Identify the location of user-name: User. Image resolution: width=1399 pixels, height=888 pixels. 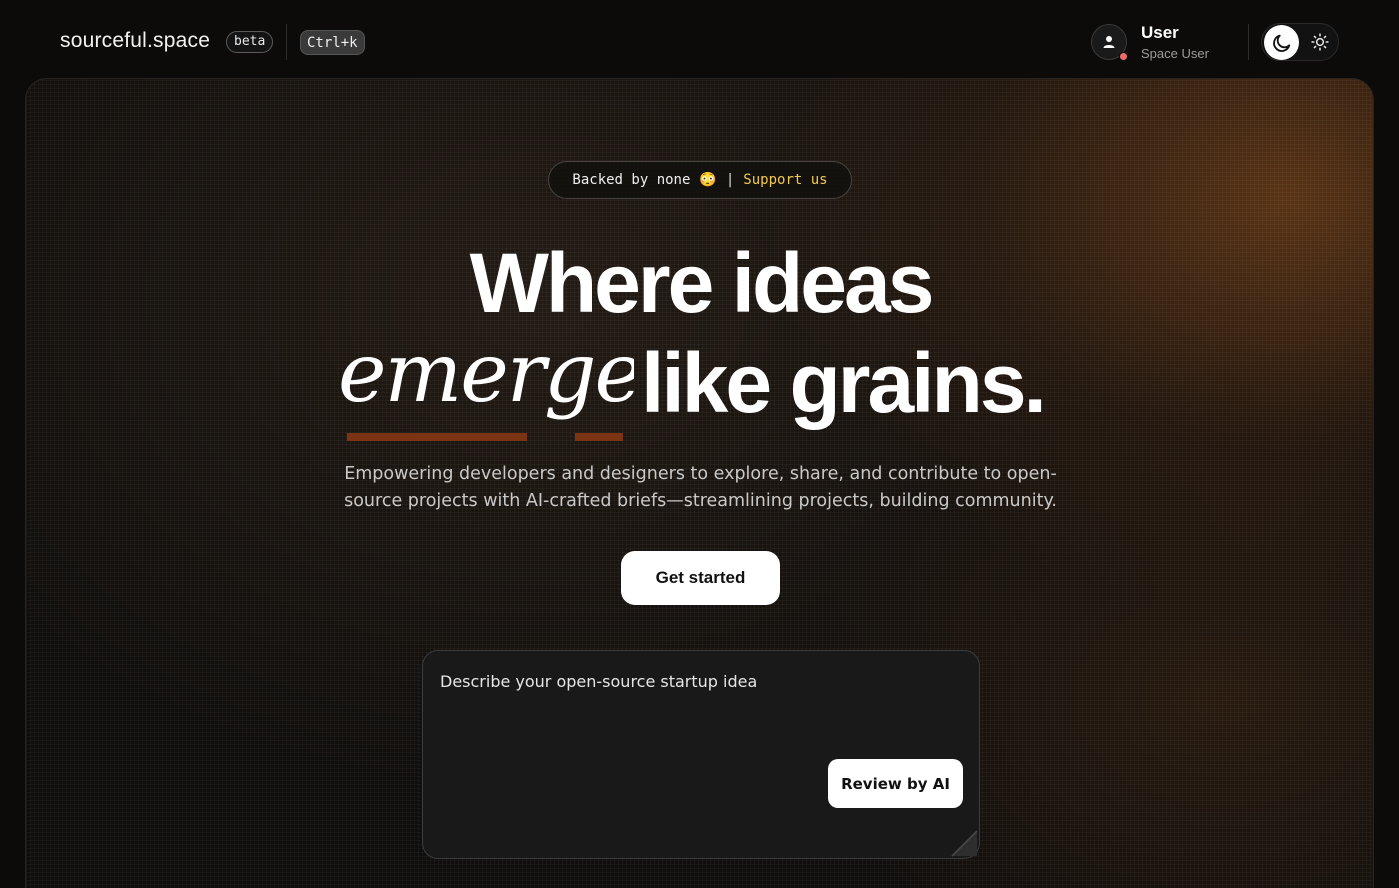
(1160, 32).